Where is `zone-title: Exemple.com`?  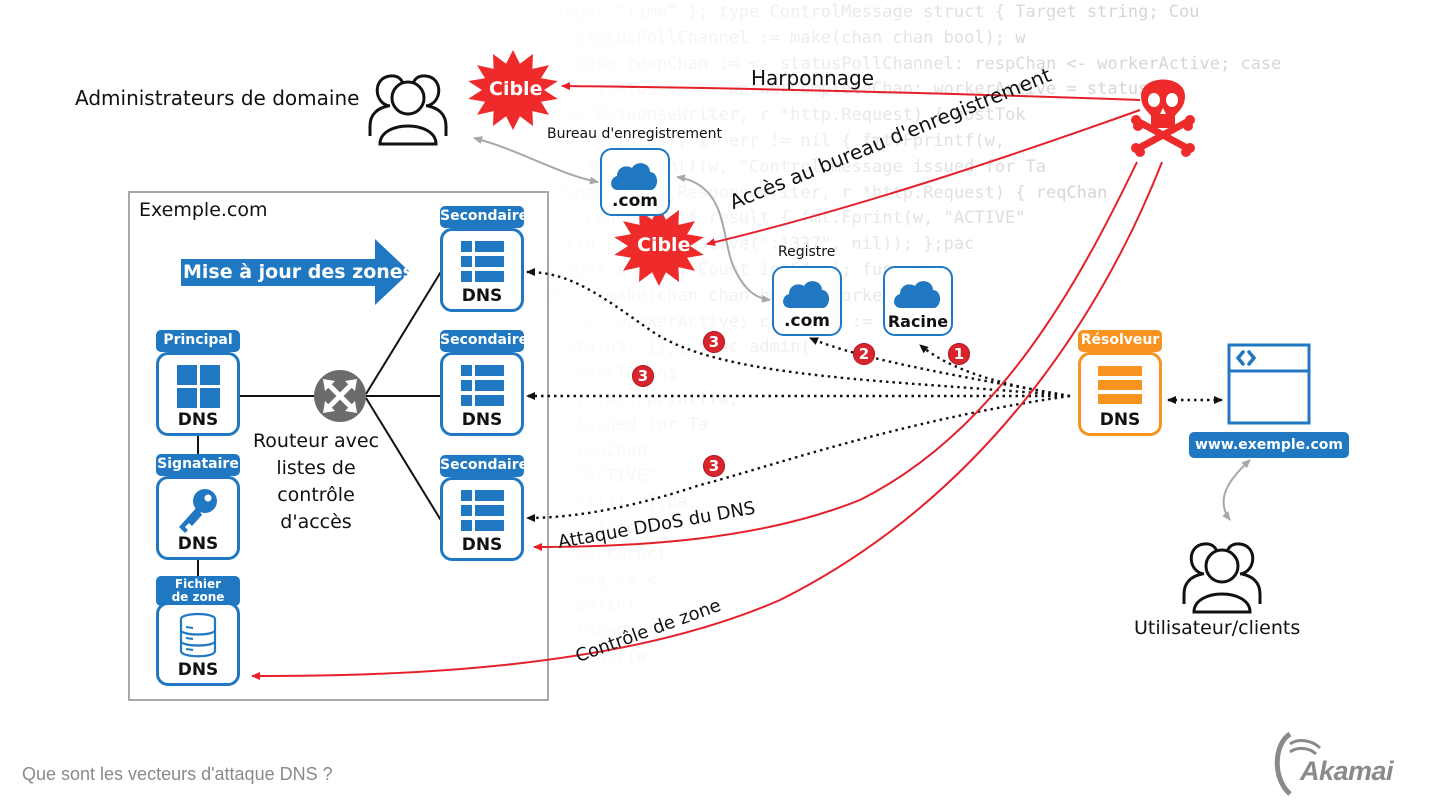
zone-title: Exemple.com is located at coordinates (203, 210).